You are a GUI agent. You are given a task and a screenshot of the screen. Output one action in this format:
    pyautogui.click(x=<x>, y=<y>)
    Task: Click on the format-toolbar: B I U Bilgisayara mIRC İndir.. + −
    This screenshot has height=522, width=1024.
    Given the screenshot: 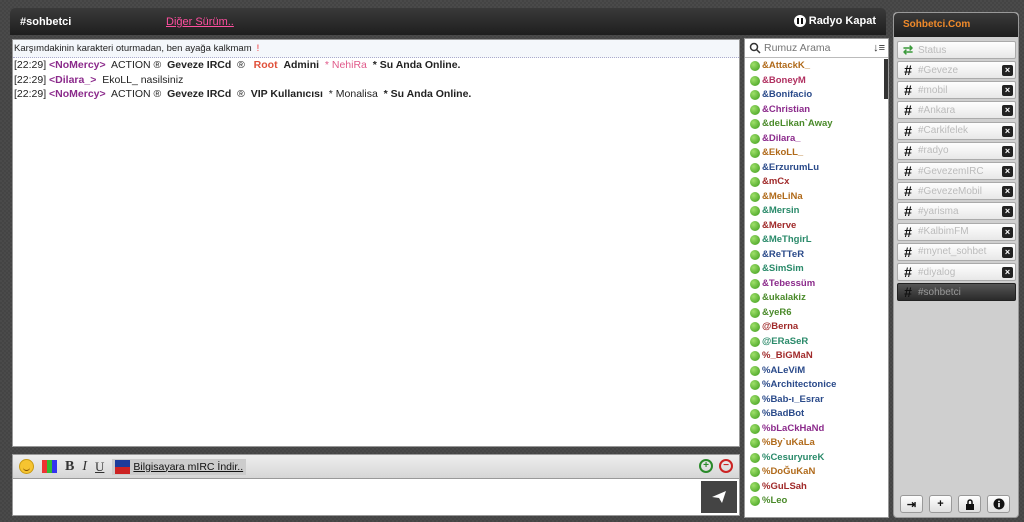 What is the action you would take?
    pyautogui.click(x=376, y=466)
    